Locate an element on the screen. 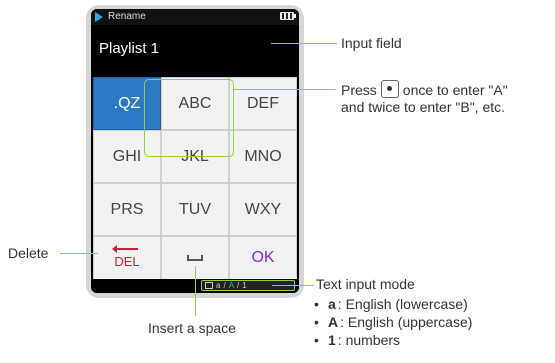 The height and width of the screenshot is (363, 555). mode-desc: : numbers is located at coordinates (369, 340).